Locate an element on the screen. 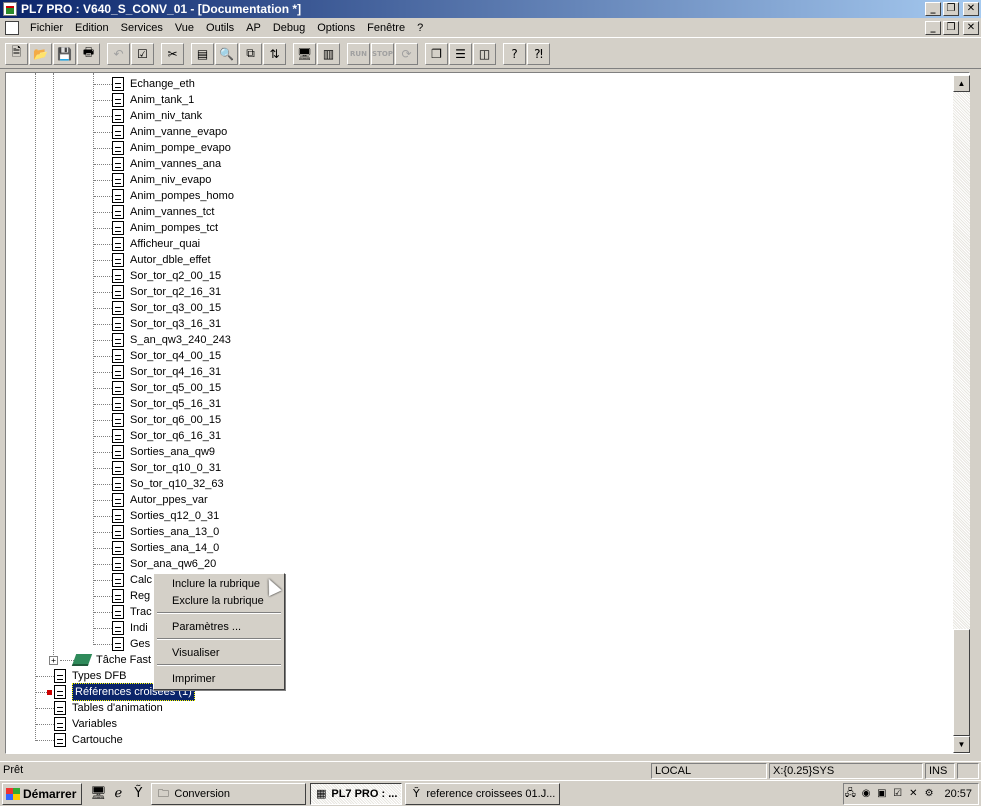 Image resolution: width=981 pixels, height=806 pixels. desktop-quicklaunch-icon: 🖥 is located at coordinates (98, 794).